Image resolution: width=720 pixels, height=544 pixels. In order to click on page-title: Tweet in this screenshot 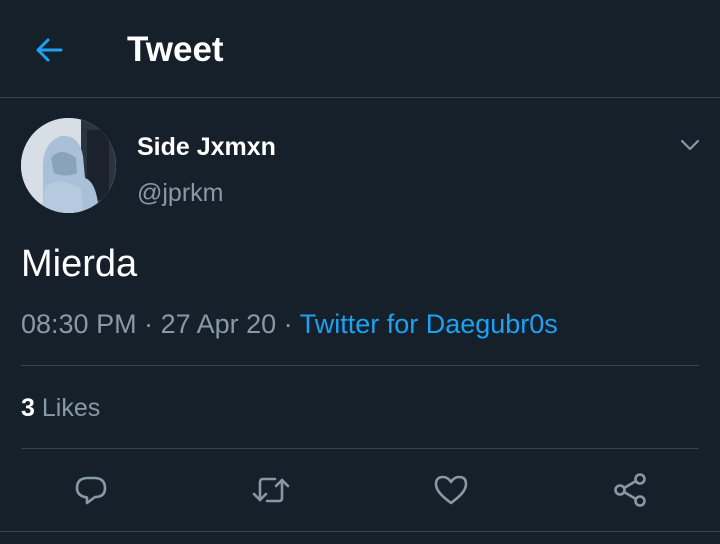, I will do `click(175, 49)`.